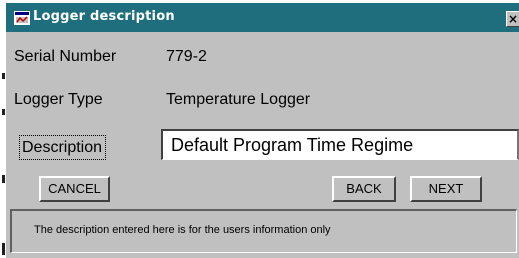 This screenshot has width=519, height=258. I want to click on title-bar: Logger description ×, so click(262, 17).